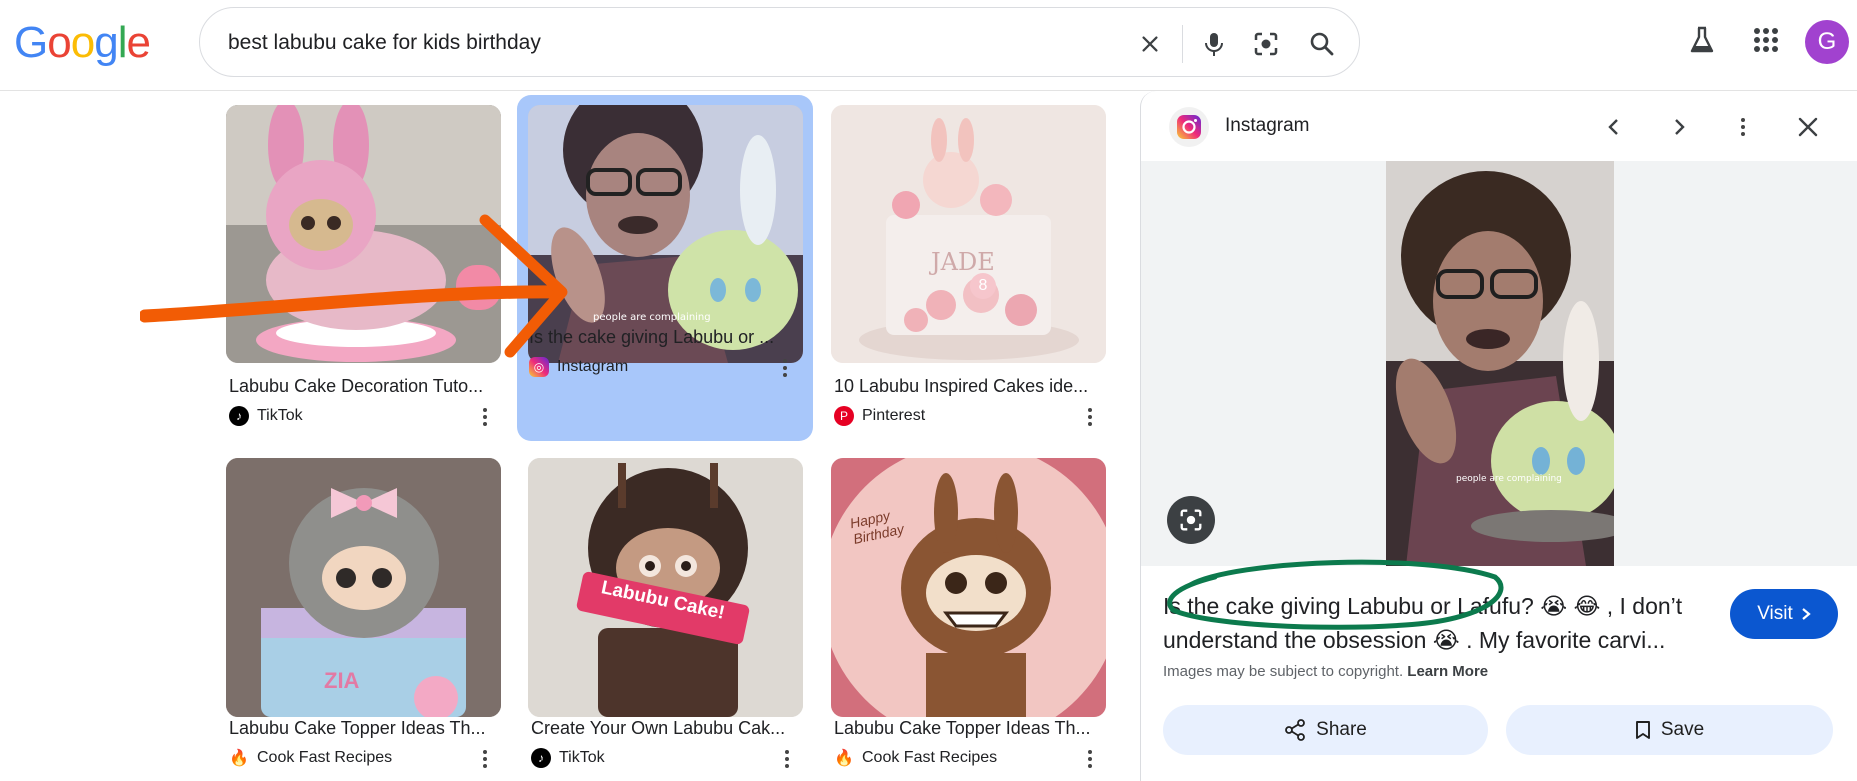  Describe the element at coordinates (1322, 44) in the screenshot. I see `search-icon` at that location.